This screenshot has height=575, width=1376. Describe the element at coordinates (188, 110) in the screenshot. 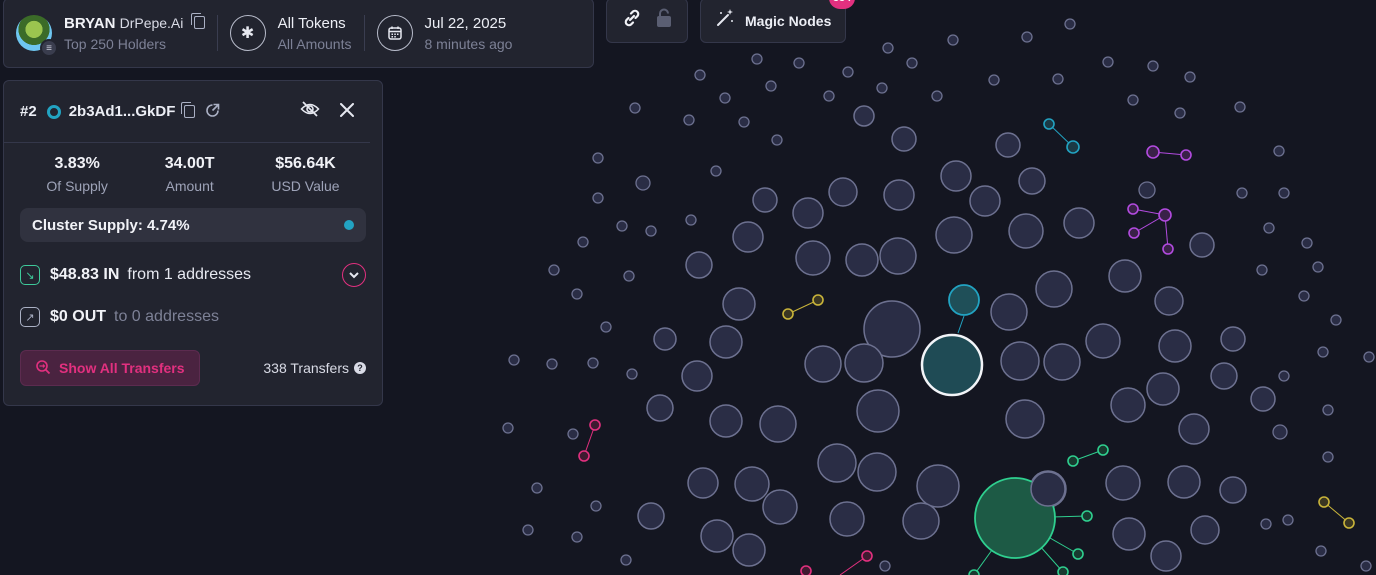

I see `copy-address-icon` at that location.